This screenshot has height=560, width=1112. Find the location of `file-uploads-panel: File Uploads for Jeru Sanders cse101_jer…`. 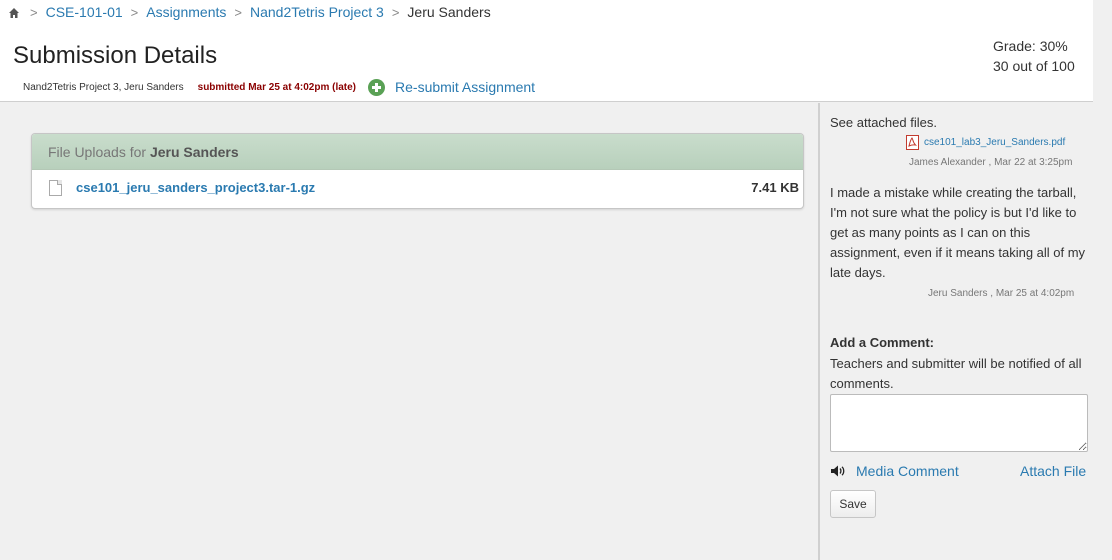

file-uploads-panel: File Uploads for Jeru Sanders cse101_jer… is located at coordinates (417, 171).